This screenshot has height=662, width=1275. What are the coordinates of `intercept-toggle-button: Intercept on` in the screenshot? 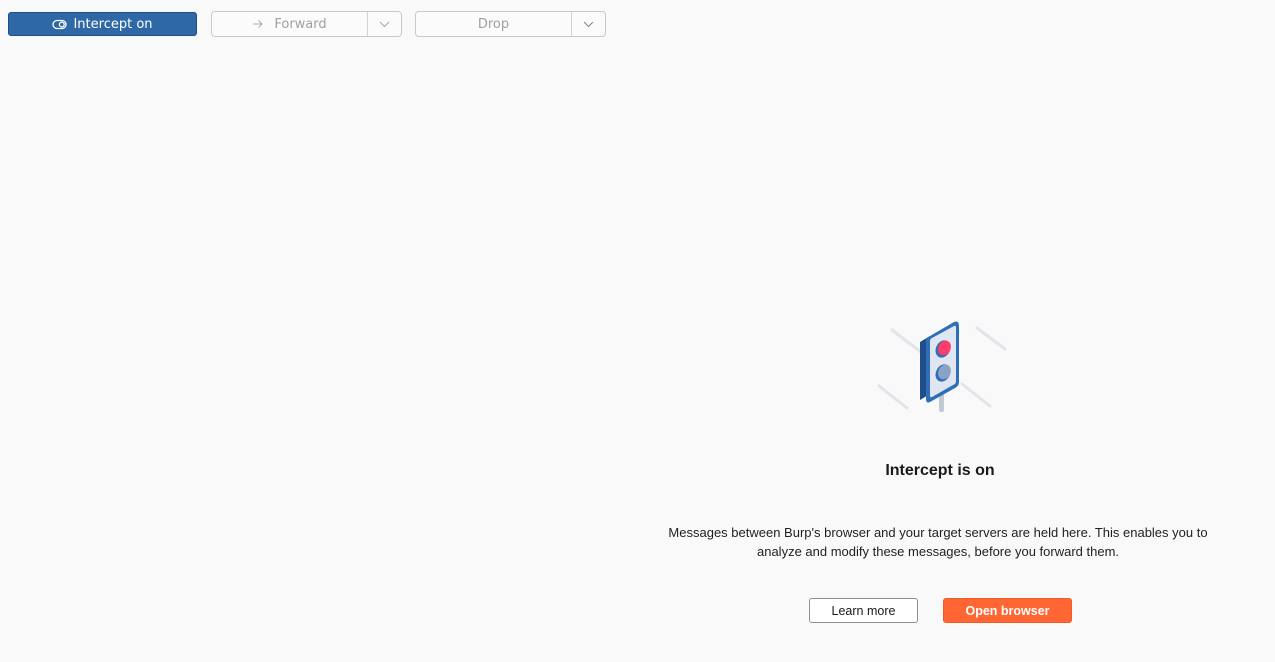 It's located at (102, 24).